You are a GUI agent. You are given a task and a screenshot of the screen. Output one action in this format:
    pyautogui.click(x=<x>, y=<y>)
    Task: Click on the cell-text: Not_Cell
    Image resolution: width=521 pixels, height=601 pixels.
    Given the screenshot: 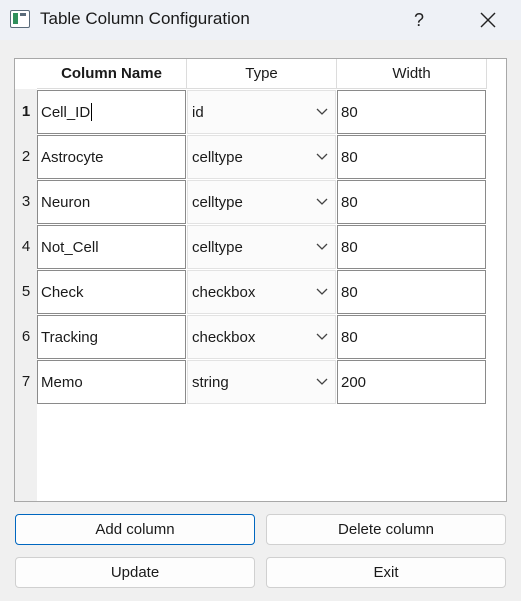 What is the action you would take?
    pyautogui.click(x=70, y=247)
    